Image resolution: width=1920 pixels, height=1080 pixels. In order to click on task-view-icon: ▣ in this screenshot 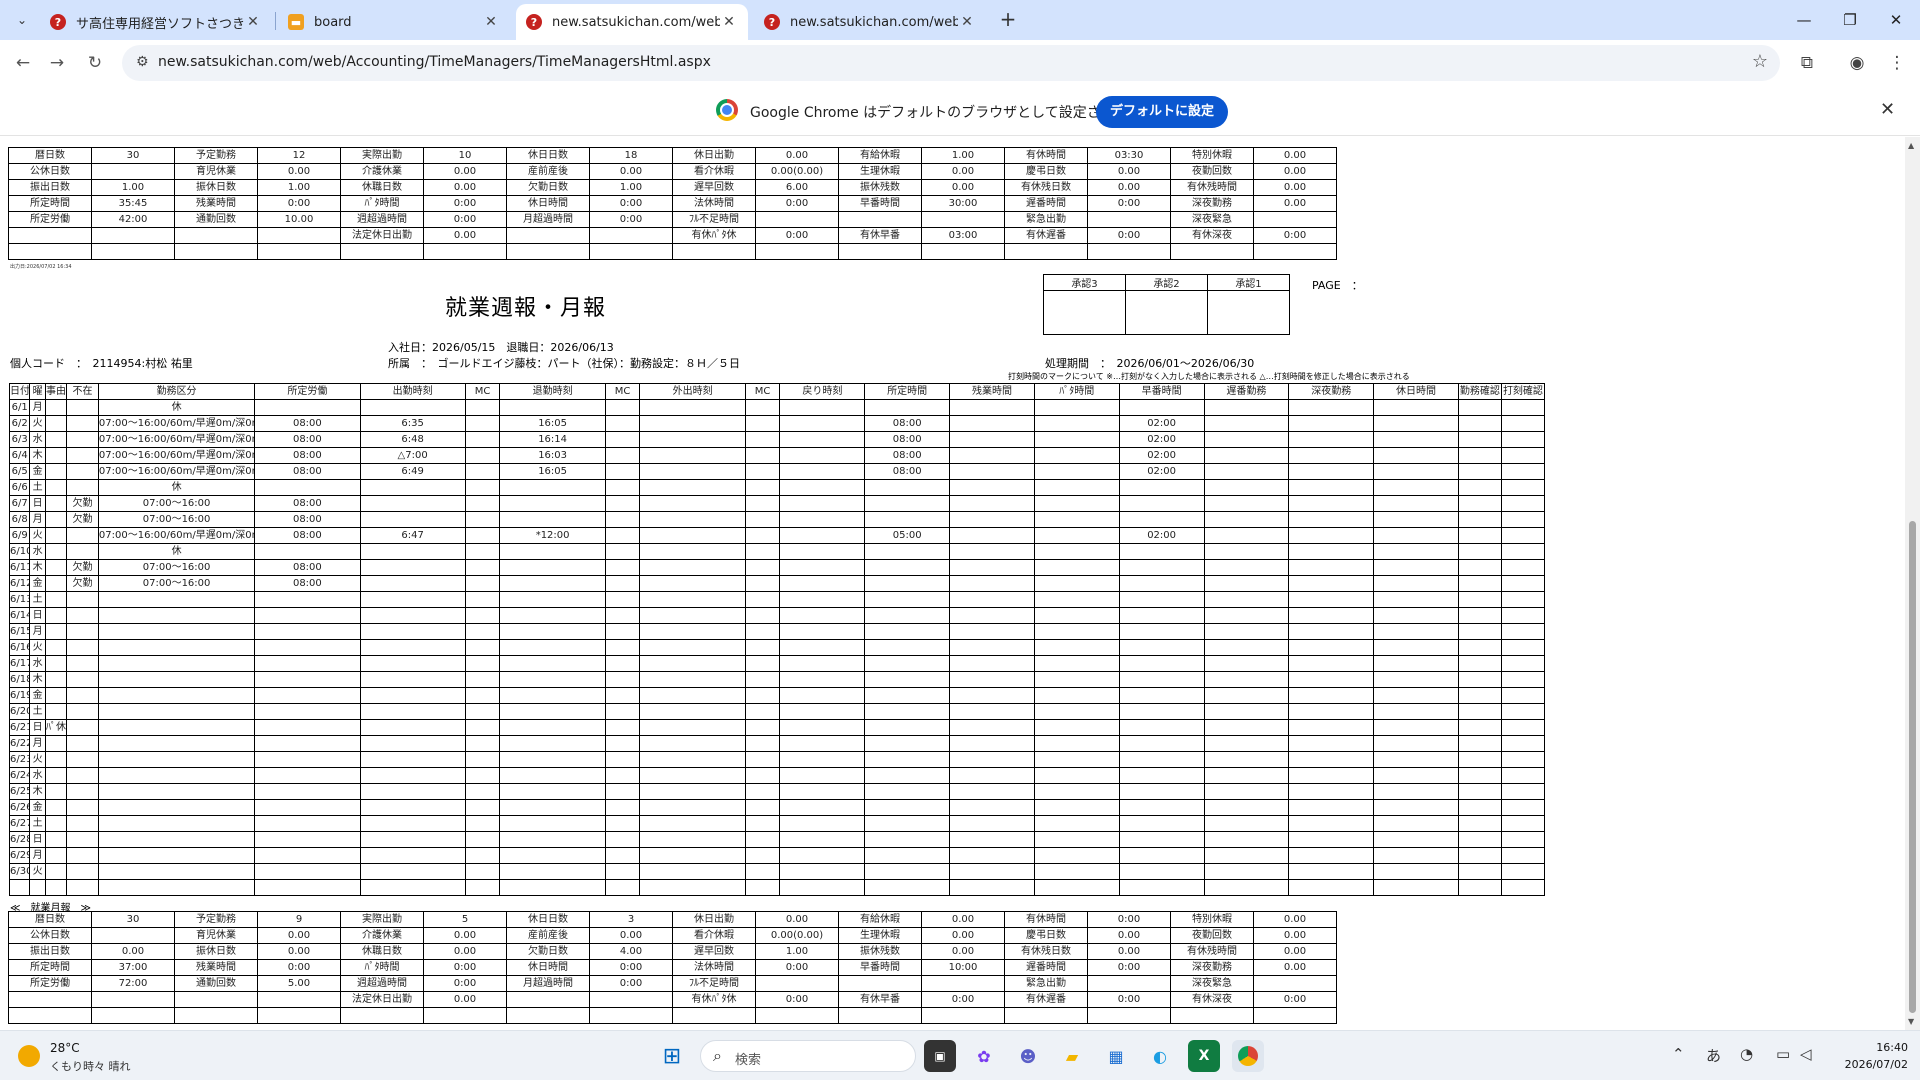, I will do `click(940, 1056)`.